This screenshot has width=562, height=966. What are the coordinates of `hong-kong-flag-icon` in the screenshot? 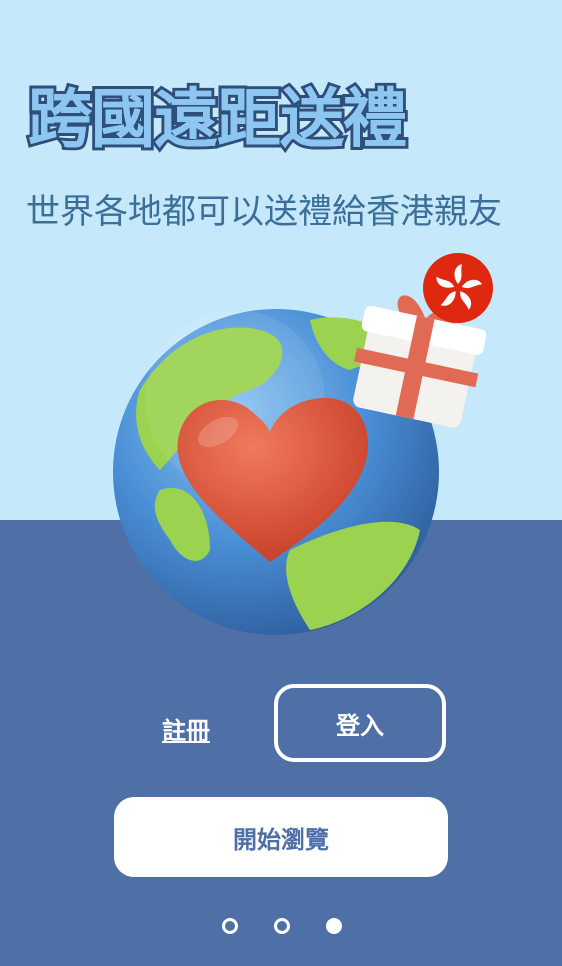 It's located at (458, 288).